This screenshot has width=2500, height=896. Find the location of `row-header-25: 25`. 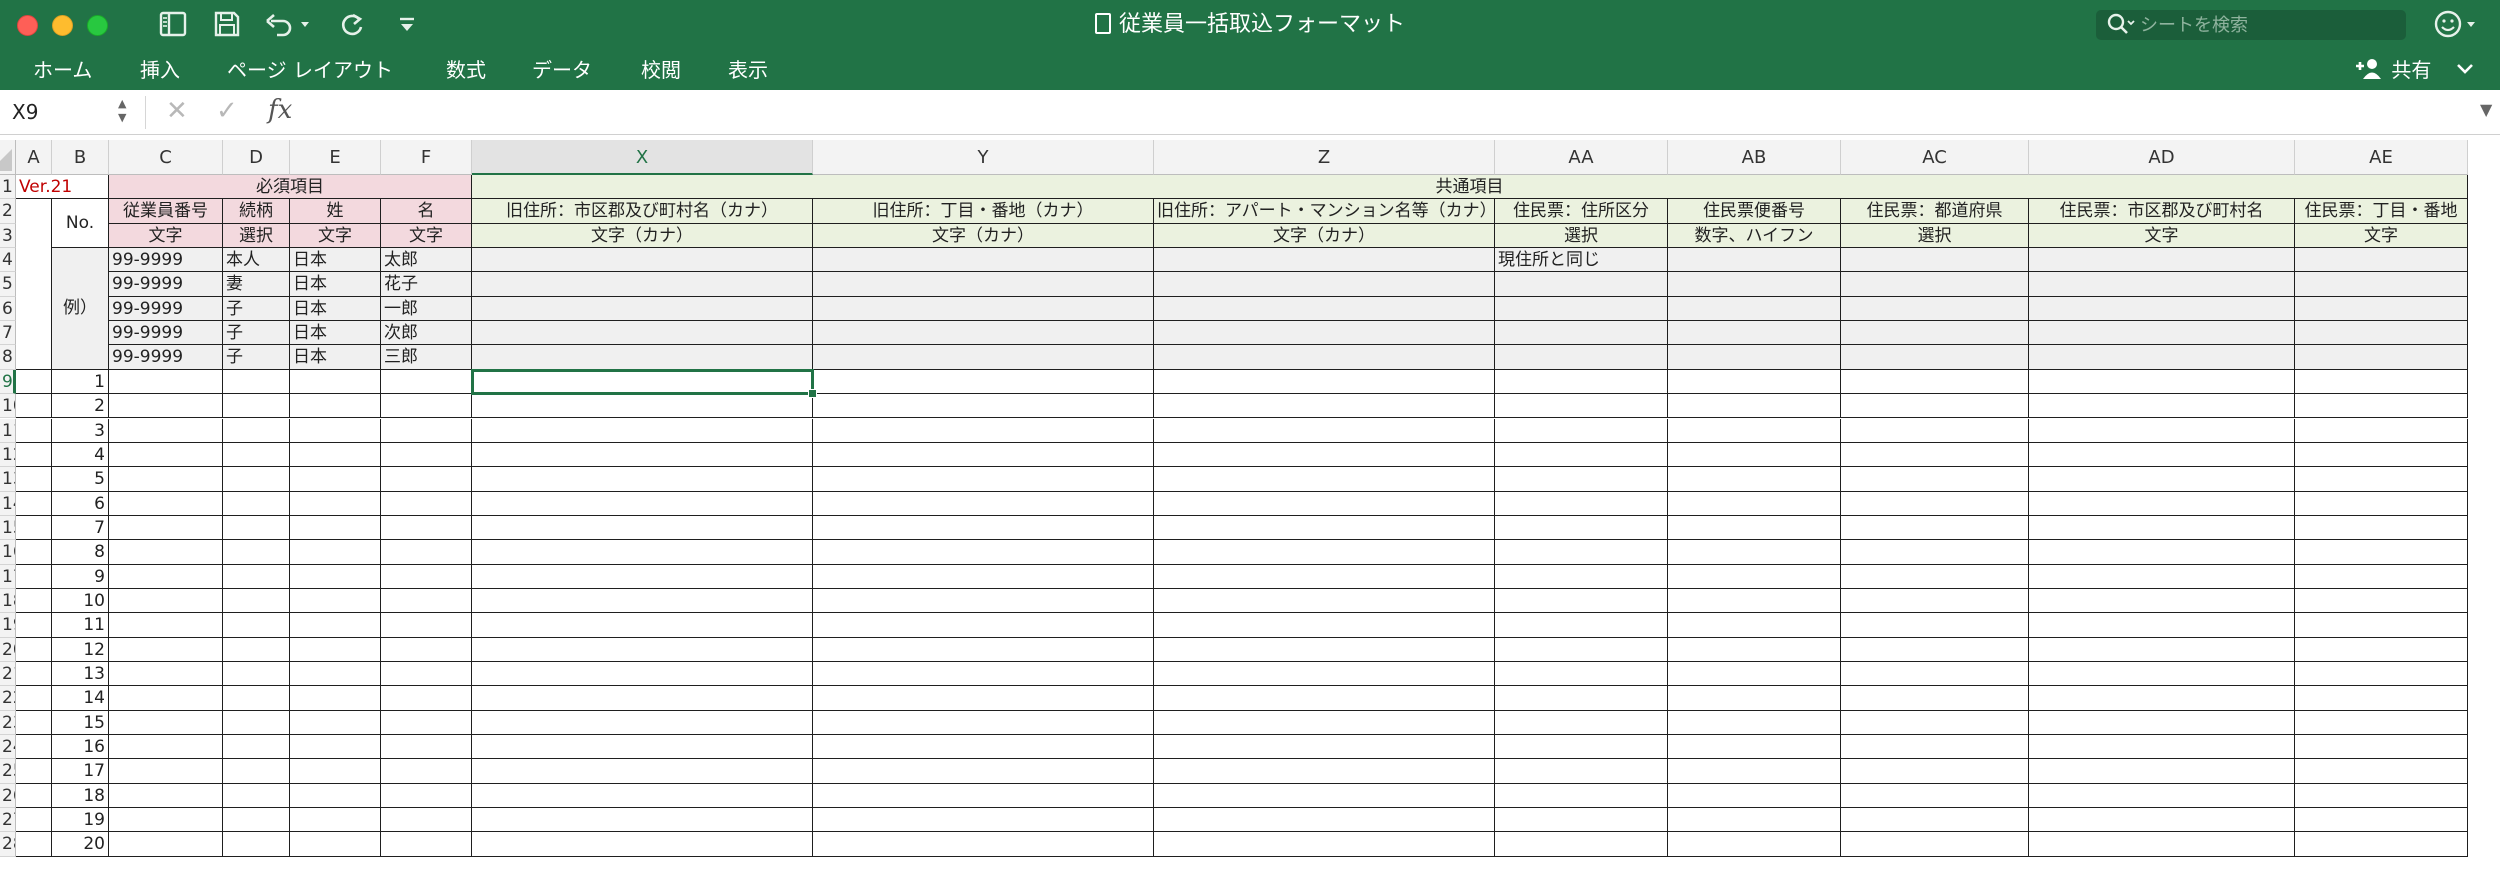

row-header-25: 25 is located at coordinates (8, 771).